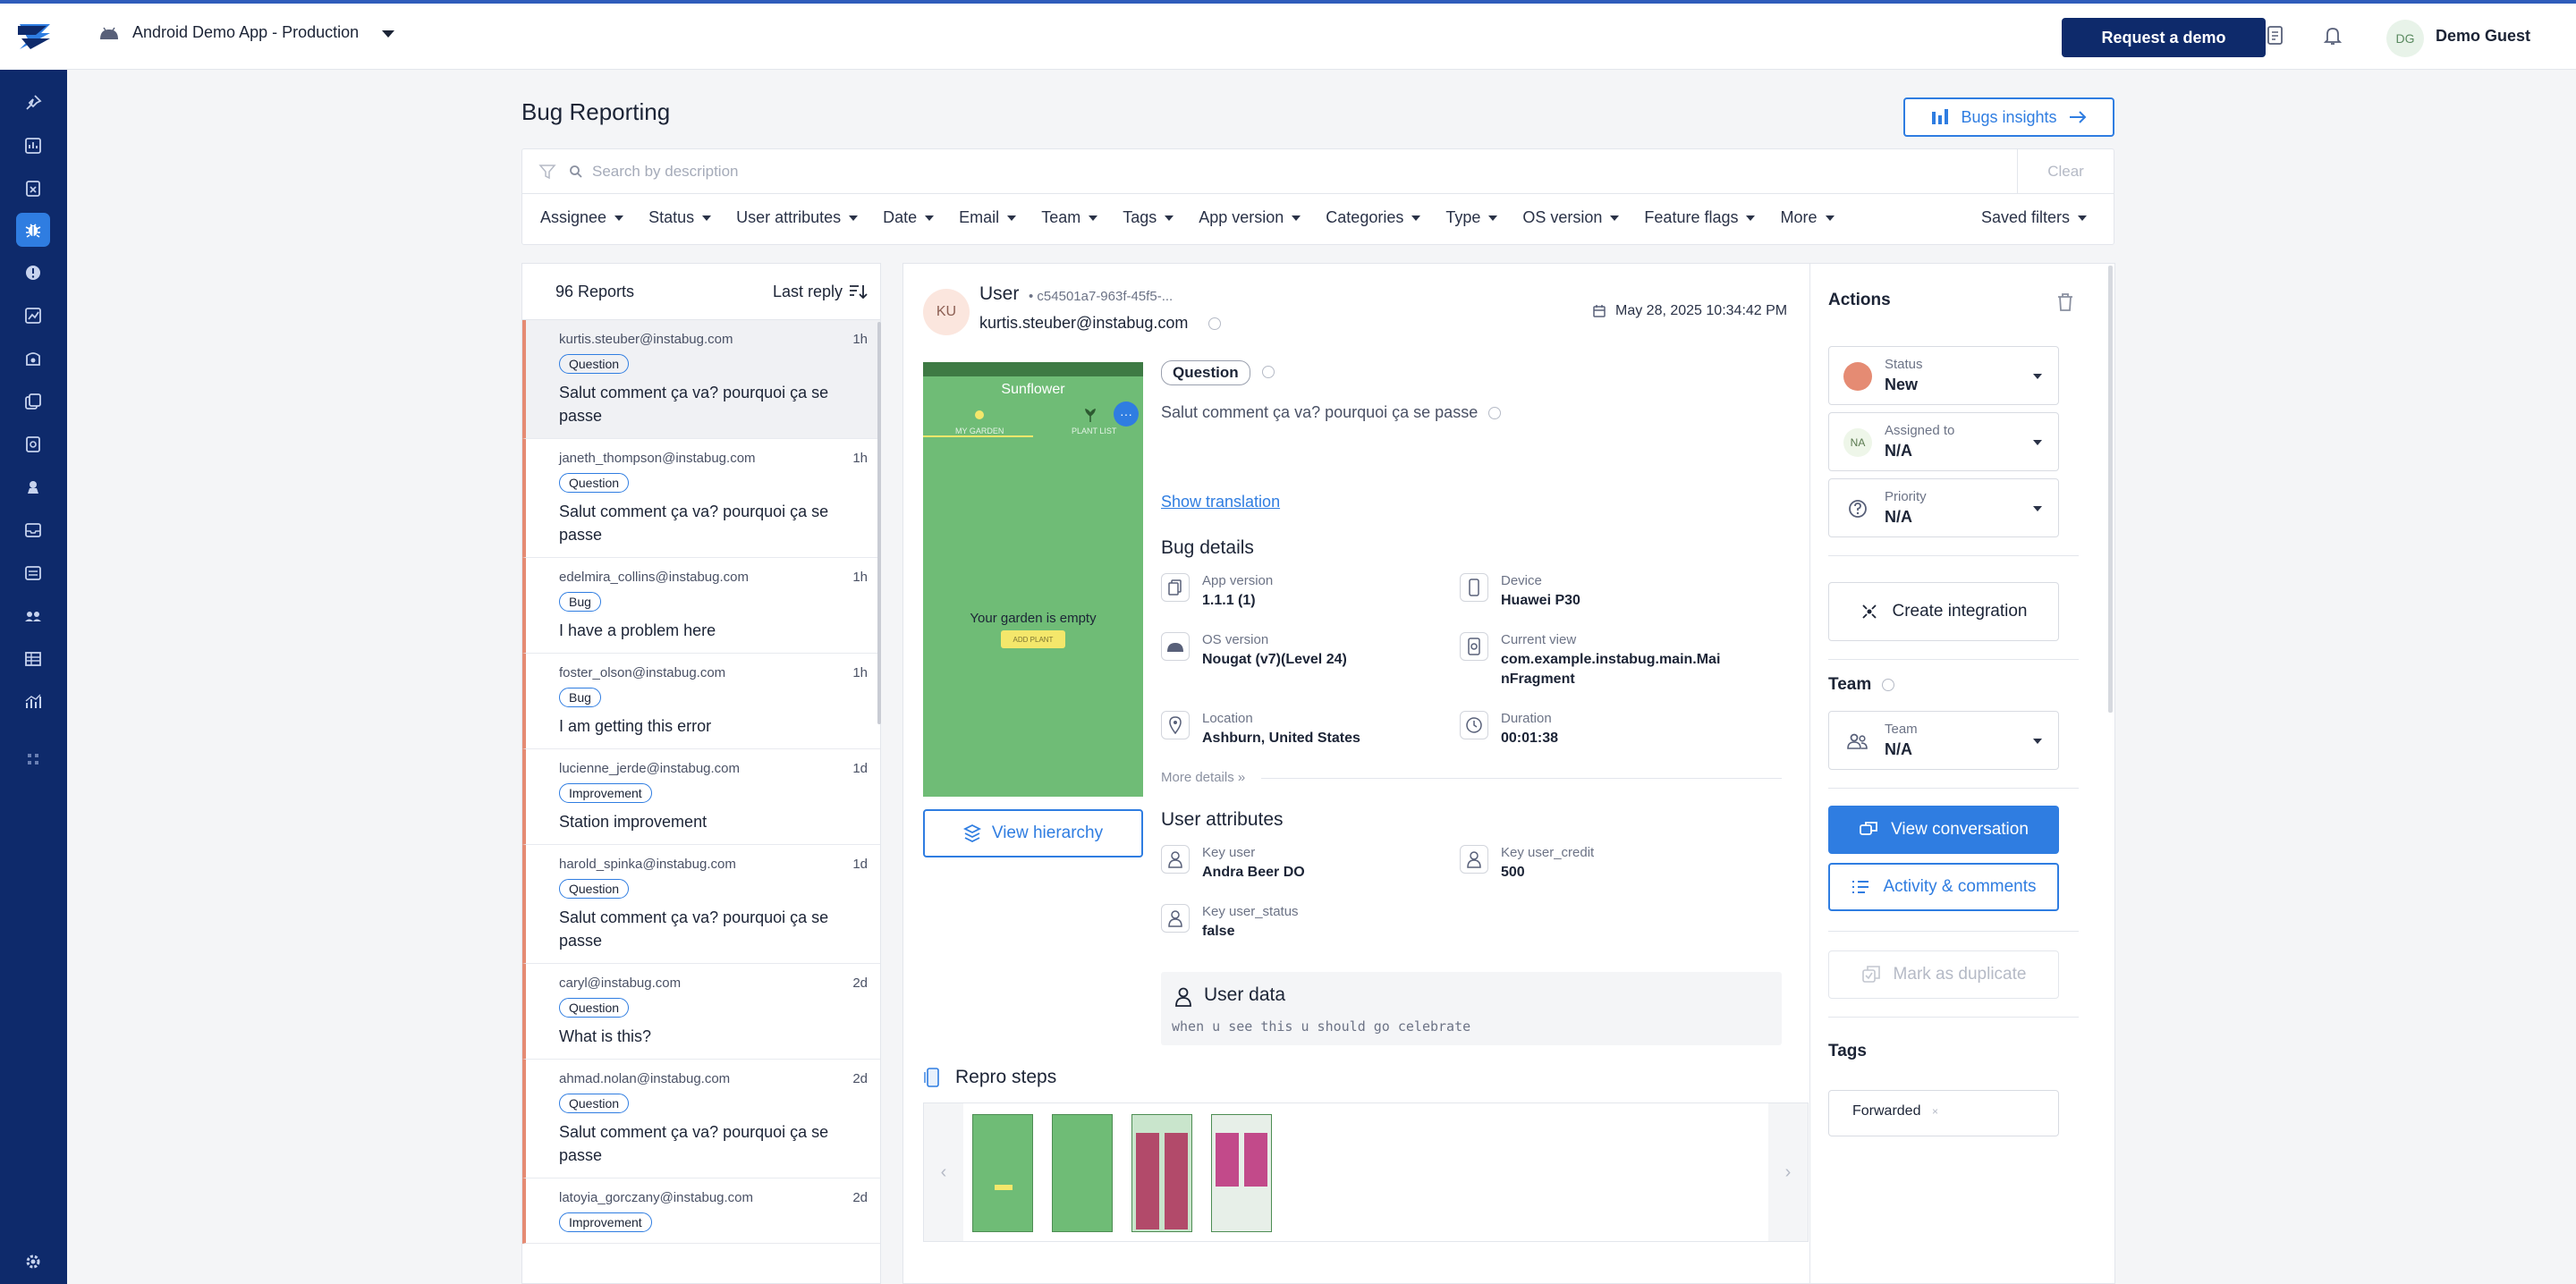 Image resolution: width=2576 pixels, height=1284 pixels. What do you see at coordinates (1943, 830) in the screenshot?
I see `view-conversation-button: View conversation` at bounding box center [1943, 830].